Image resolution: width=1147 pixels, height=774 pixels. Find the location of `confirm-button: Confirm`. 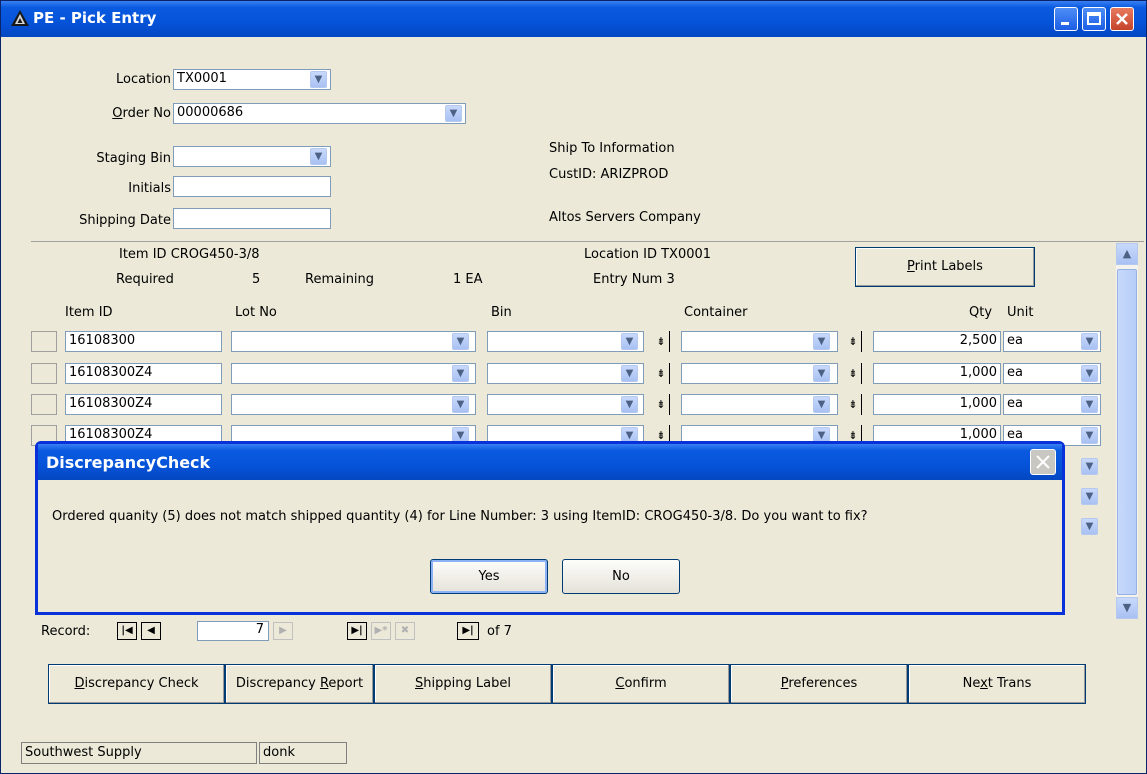

confirm-button: Confirm is located at coordinates (641, 684).